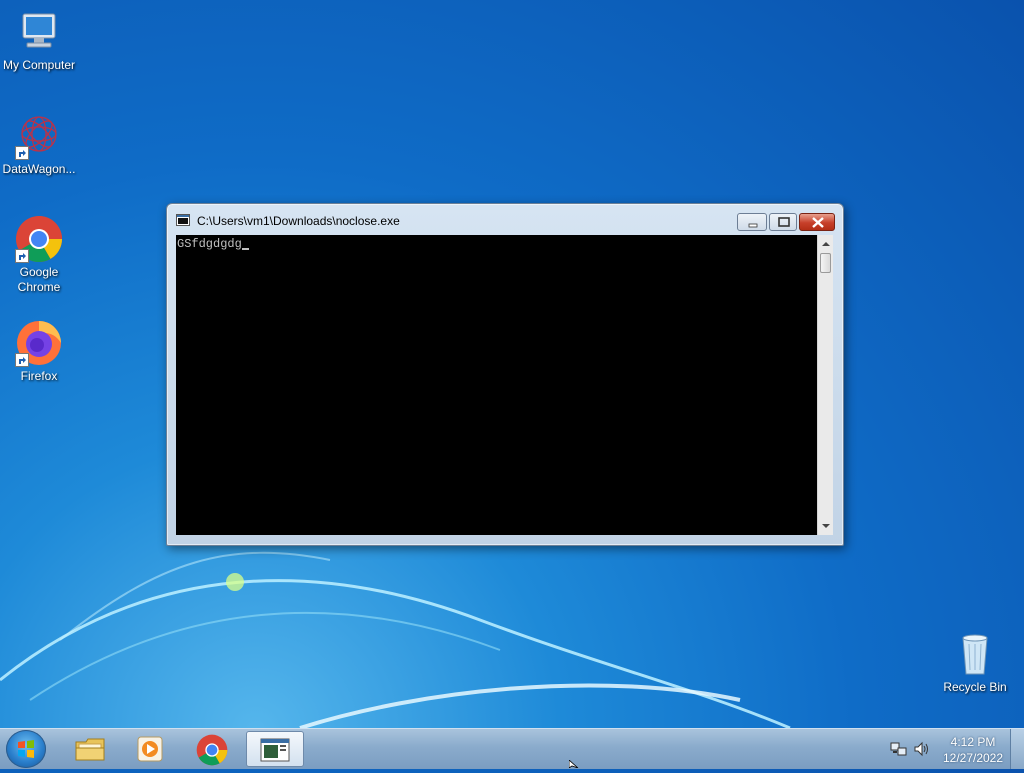 This screenshot has height=773, width=1024. I want to click on taskbar-media-player, so click(150, 749).